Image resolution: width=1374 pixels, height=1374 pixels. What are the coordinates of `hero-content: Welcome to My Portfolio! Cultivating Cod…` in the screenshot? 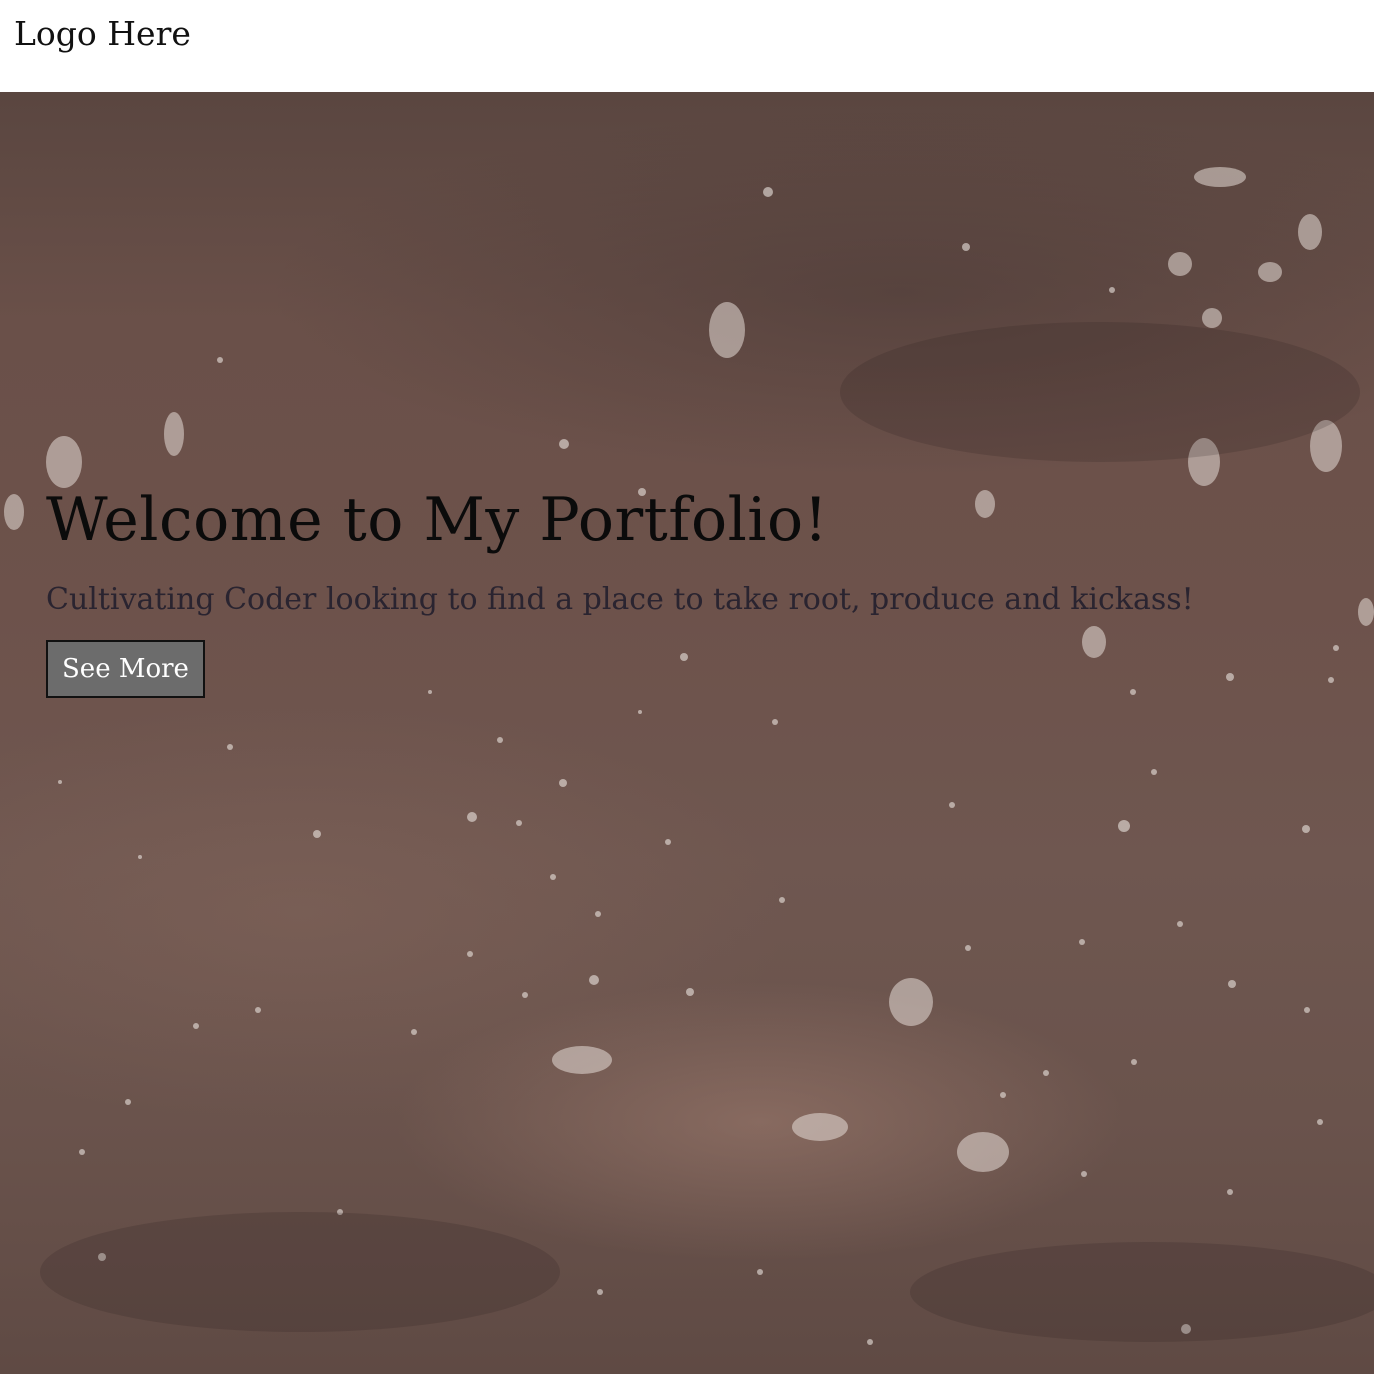 It's located at (696, 590).